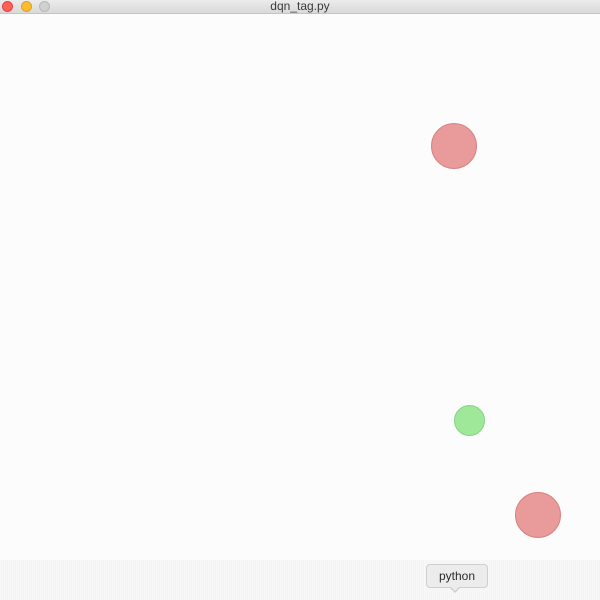 The image size is (600, 600). Describe the element at coordinates (457, 576) in the screenshot. I see `dock-tooltip: python` at that location.